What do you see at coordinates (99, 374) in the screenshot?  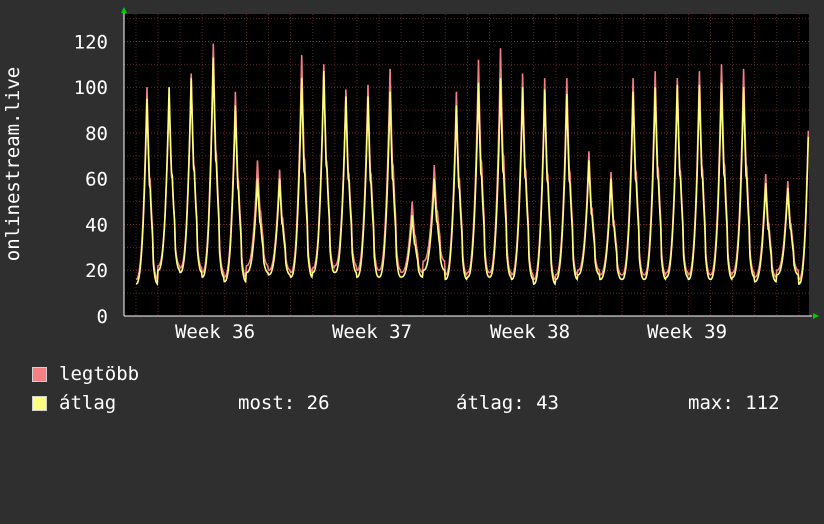 I see `legend-label-max: legtöbb` at bounding box center [99, 374].